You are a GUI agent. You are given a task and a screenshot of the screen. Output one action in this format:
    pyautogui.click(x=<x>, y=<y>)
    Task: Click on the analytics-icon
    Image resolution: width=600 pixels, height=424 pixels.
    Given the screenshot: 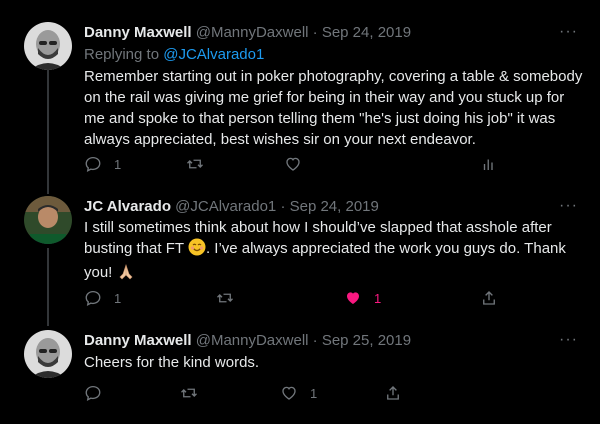 What is the action you would take?
    pyautogui.click(x=488, y=164)
    